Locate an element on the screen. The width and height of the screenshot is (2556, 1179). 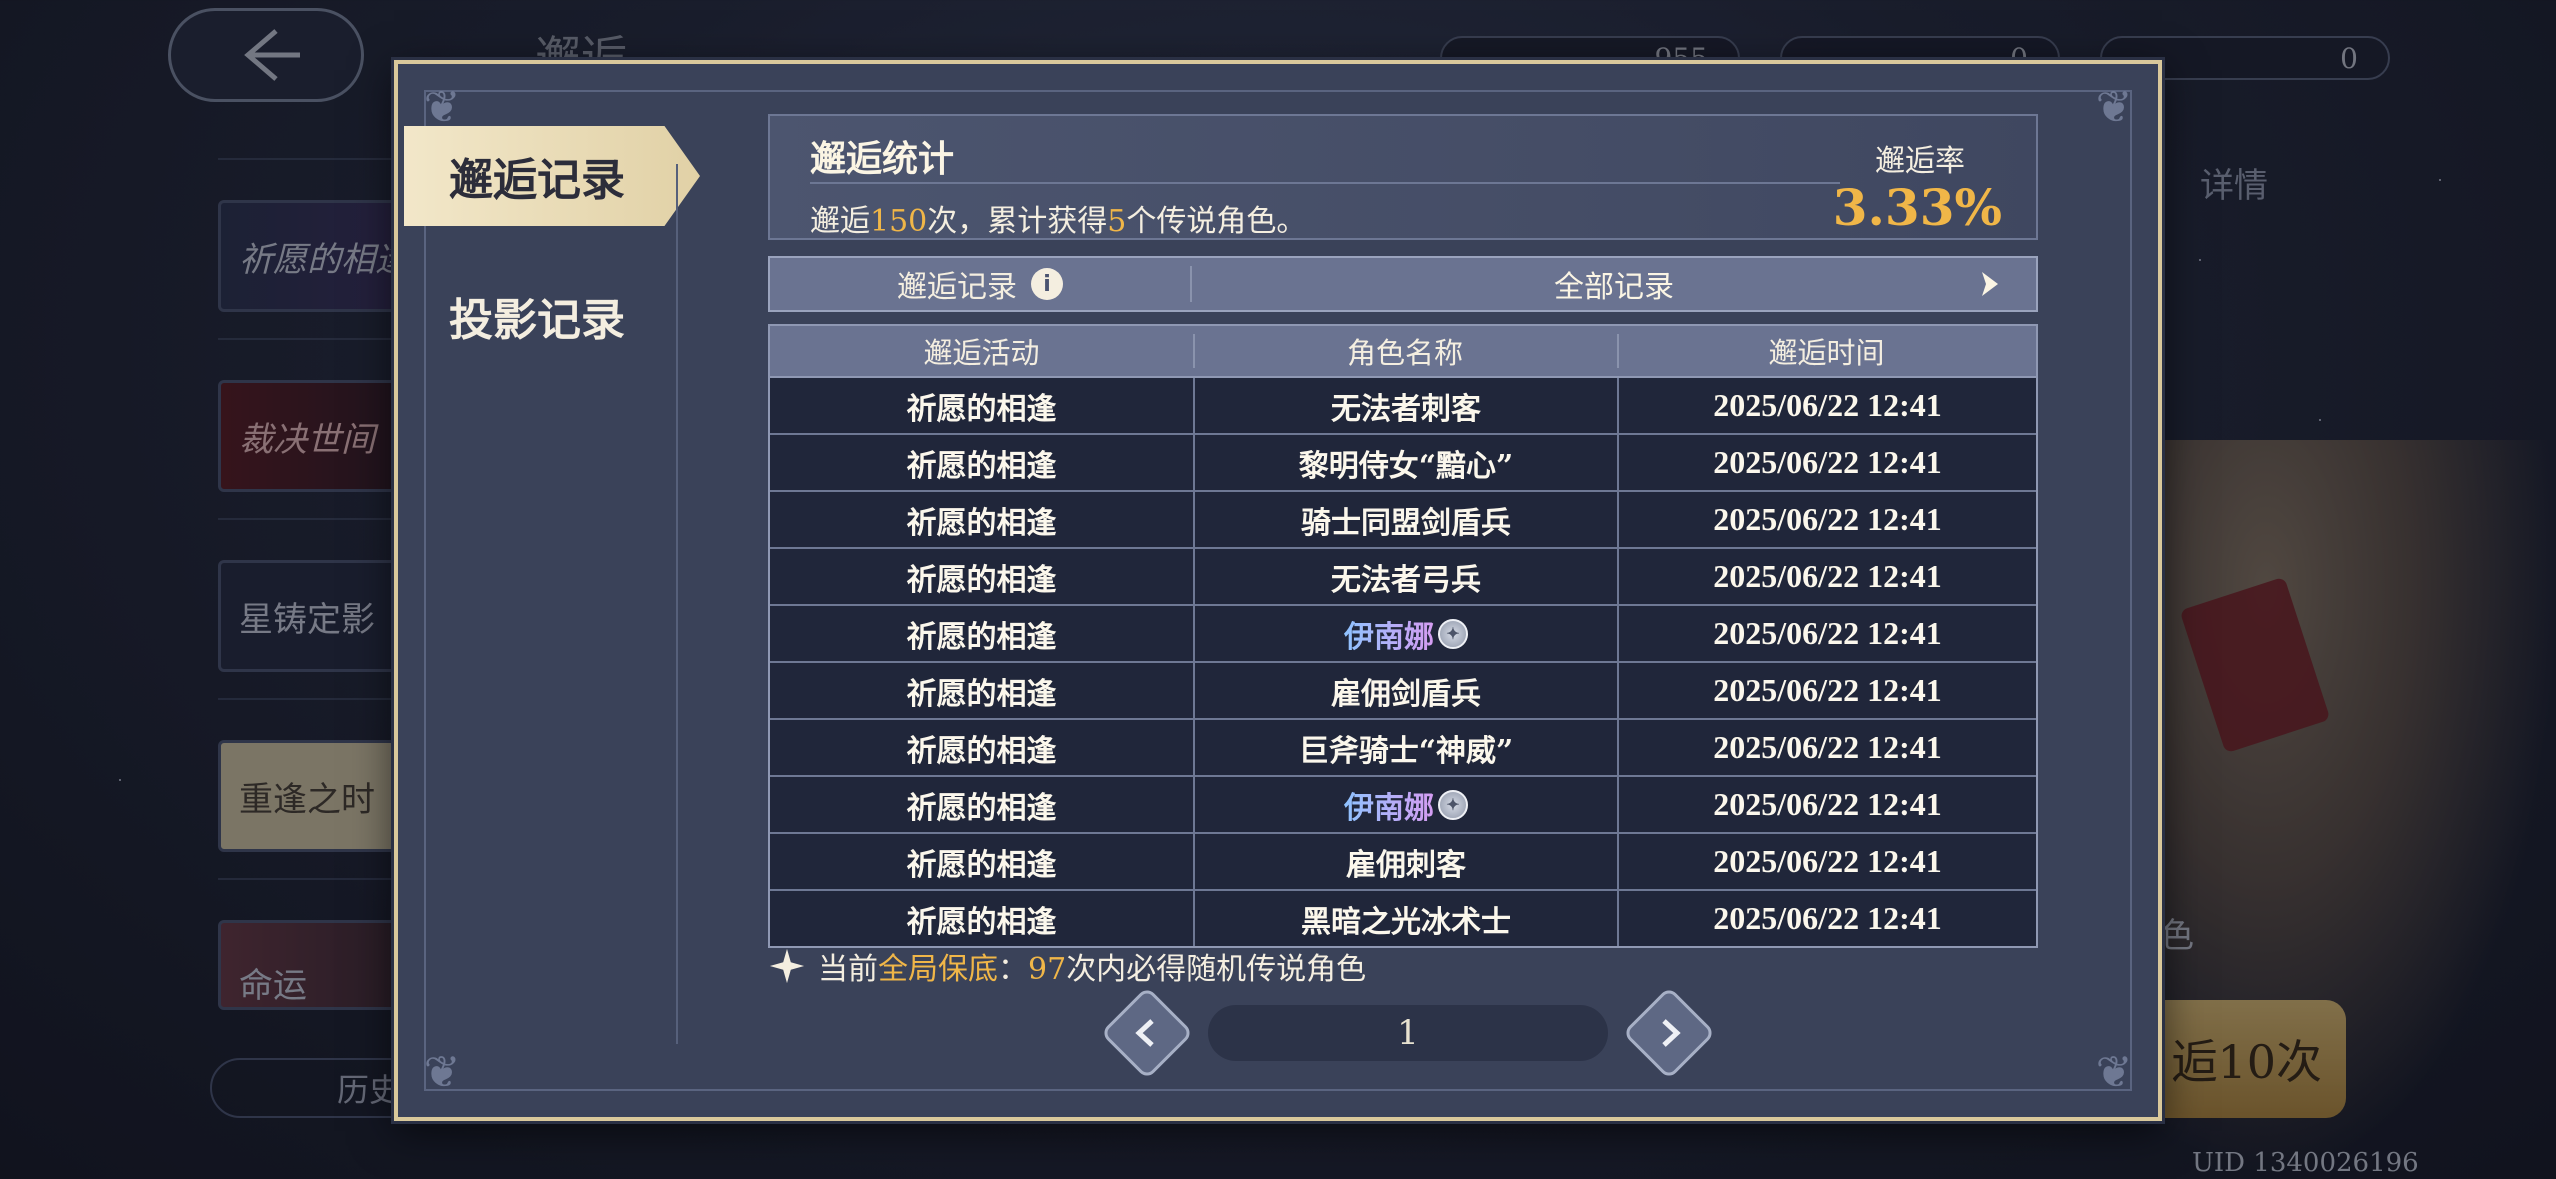
table-row: 祈愿的相逢 巨斧骑士“神威” 2025/06/22 12:41 is located at coordinates (1403, 748).